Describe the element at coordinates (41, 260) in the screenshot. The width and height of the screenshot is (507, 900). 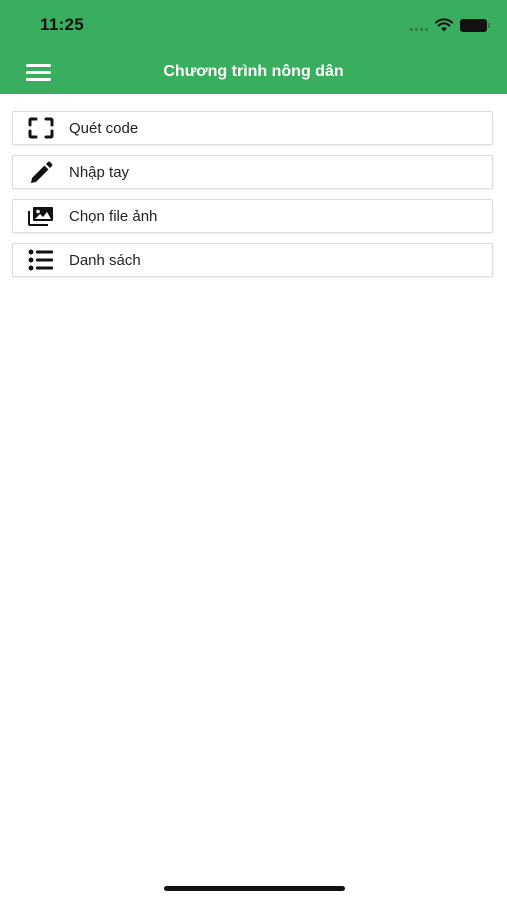
I see `list-icon` at that location.